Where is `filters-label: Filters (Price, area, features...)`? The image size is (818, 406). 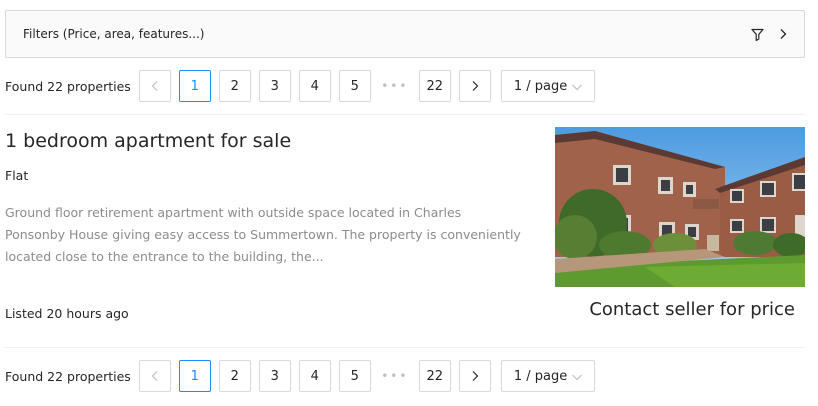
filters-label: Filters (Price, area, features...) is located at coordinates (114, 34).